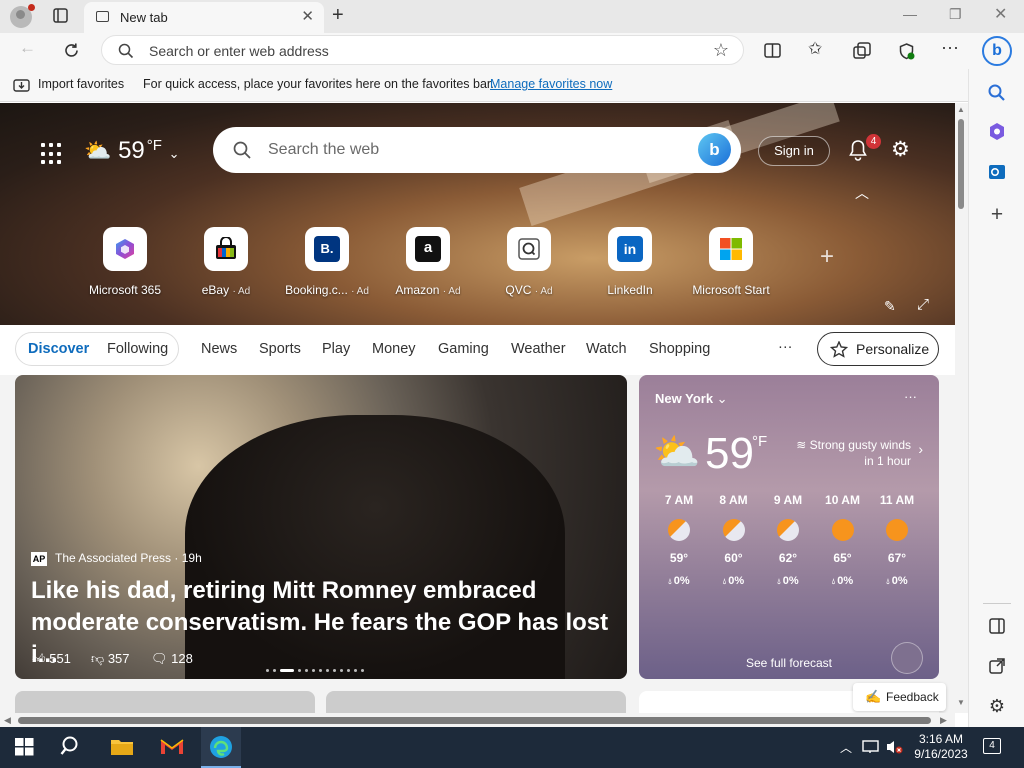 This screenshot has height=768, width=1024. What do you see at coordinates (336, 349) in the screenshot?
I see `nav-item-play: Play` at bounding box center [336, 349].